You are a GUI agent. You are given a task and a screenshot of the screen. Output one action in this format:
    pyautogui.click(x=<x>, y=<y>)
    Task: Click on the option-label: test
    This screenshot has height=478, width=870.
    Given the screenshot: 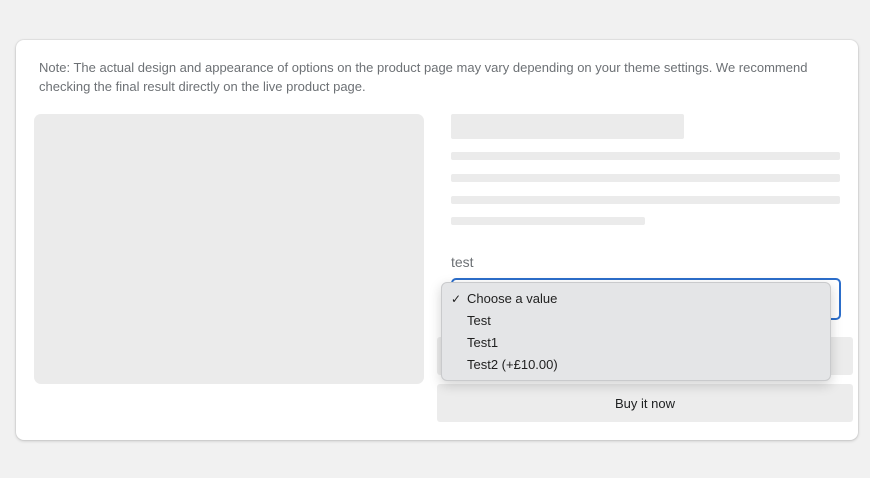 What is the action you would take?
    pyautogui.click(x=462, y=262)
    